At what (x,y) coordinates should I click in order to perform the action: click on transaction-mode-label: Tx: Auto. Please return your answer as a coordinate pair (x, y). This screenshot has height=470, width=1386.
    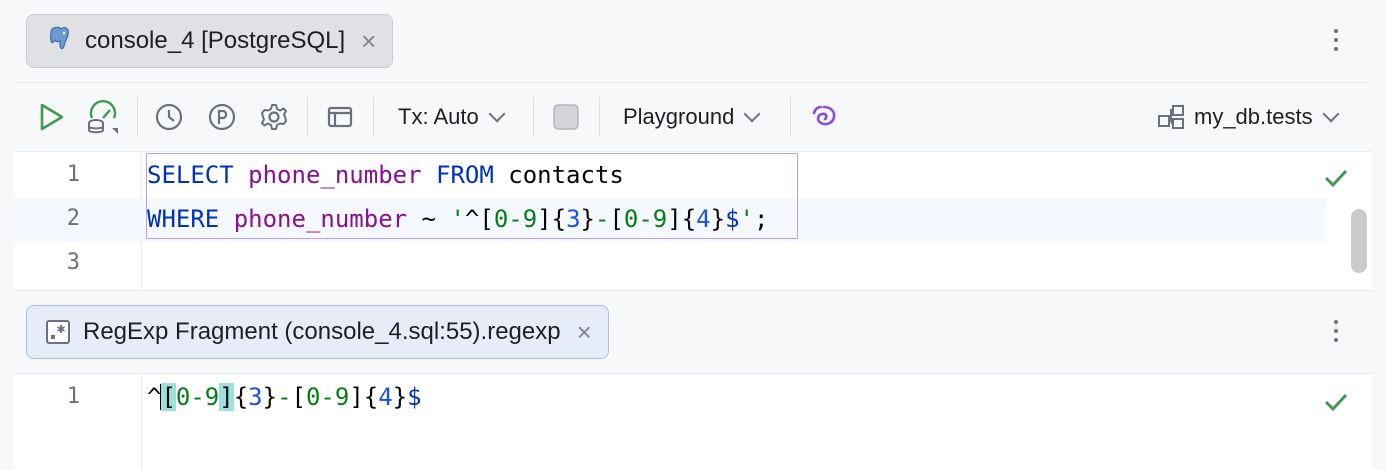
    Looking at the image, I should click on (438, 116).